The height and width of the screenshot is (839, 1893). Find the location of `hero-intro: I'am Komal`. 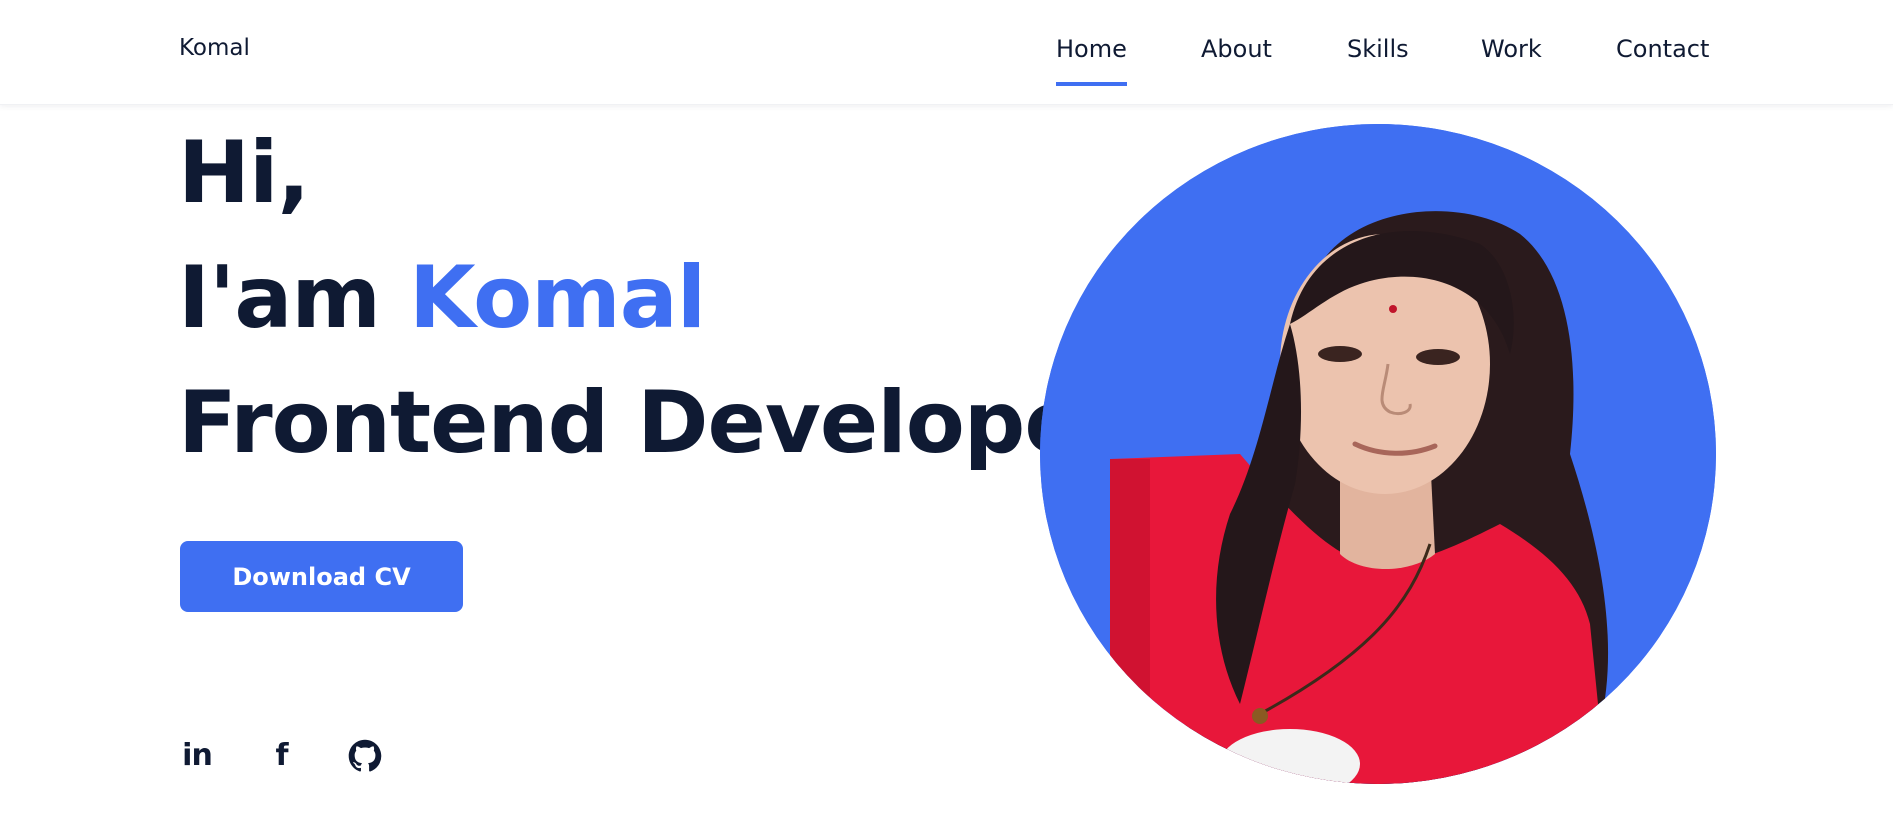

hero-intro: I'am Komal is located at coordinates (442, 298).